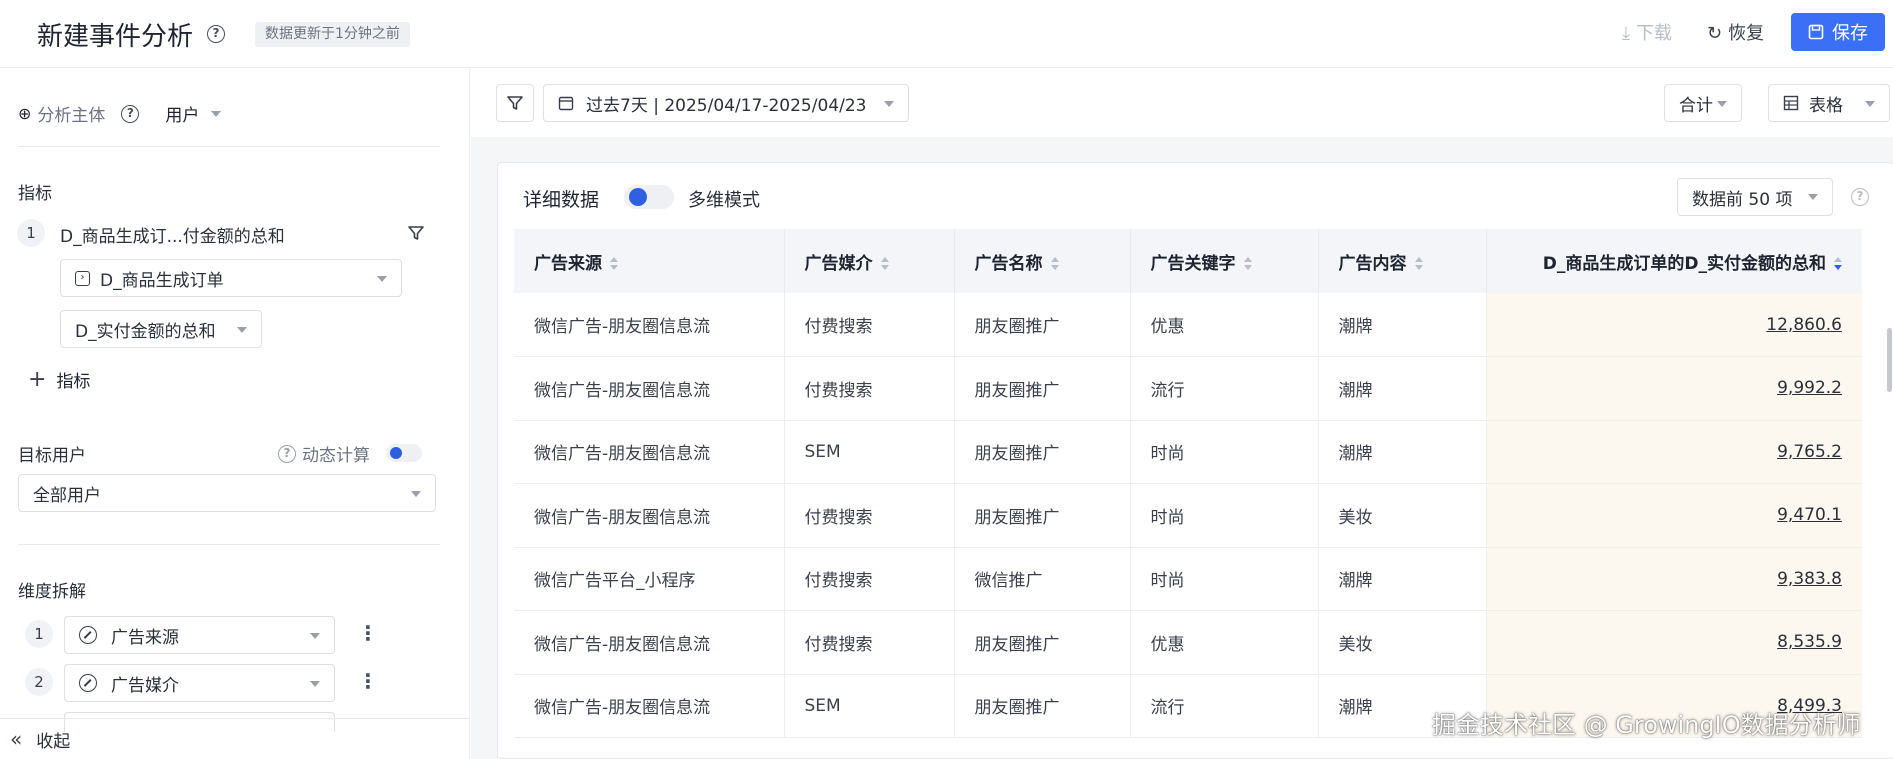 This screenshot has height=759, width=1893. I want to click on column-header-metric: D_商品生成订单的D_实付金额的总和, so click(1674, 261).